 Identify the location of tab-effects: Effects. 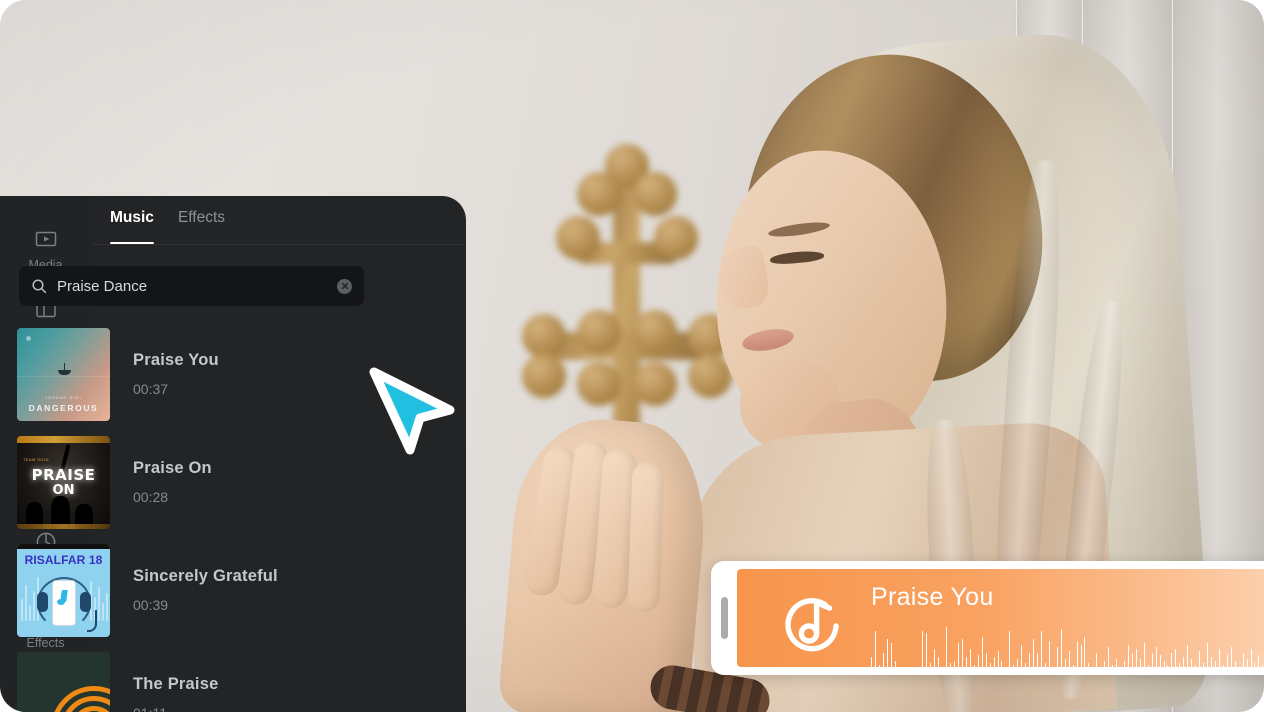
(201, 220).